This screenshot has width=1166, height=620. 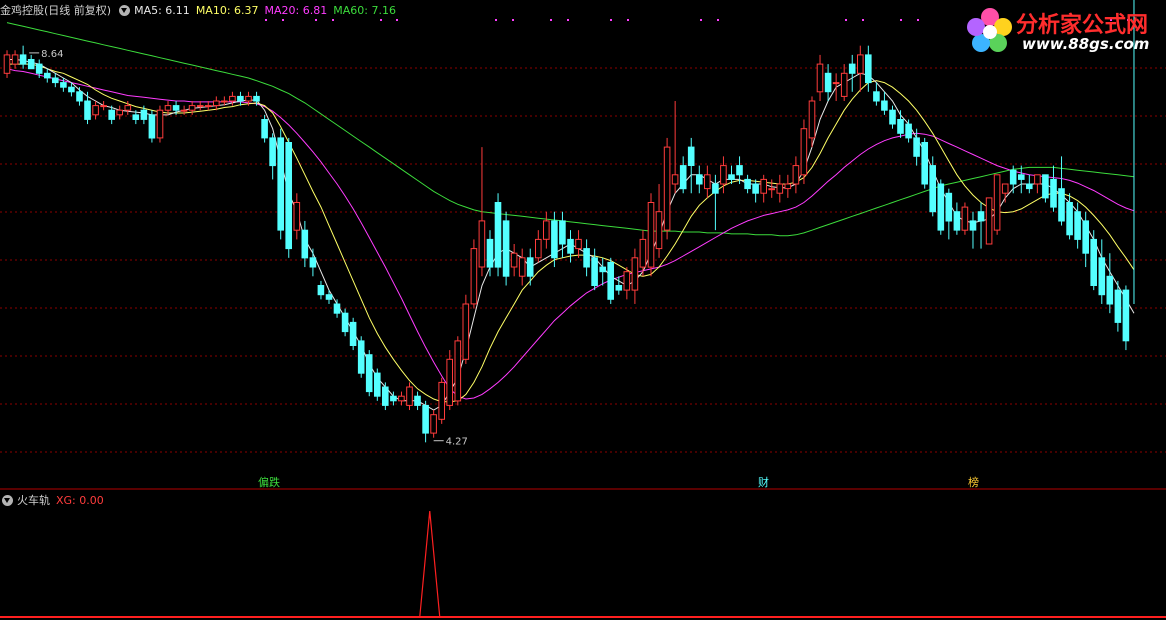 I want to click on flower-logo-icon, so click(x=989, y=30).